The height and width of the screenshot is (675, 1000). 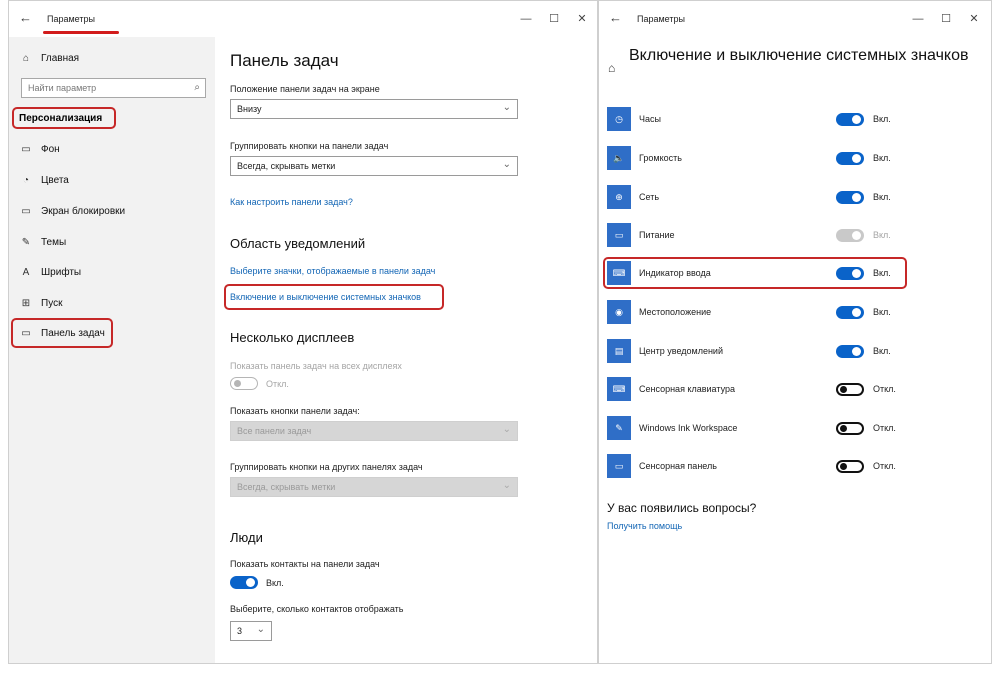 What do you see at coordinates (657, 235) in the screenshot?
I see `row-label: Питание` at bounding box center [657, 235].